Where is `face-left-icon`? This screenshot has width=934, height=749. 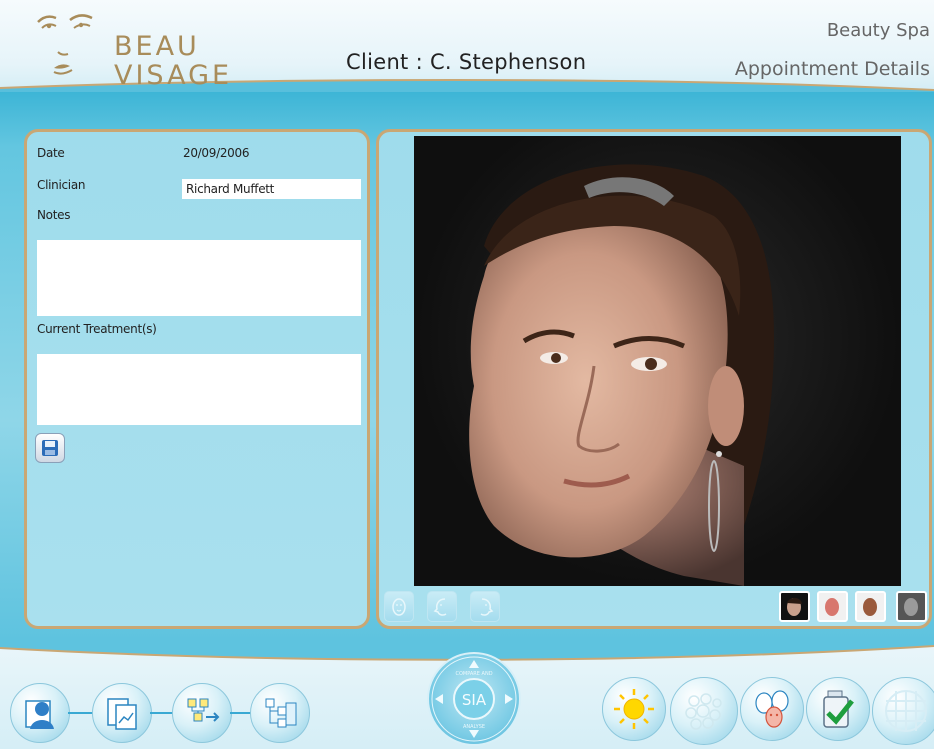
face-left-icon is located at coordinates (440, 606).